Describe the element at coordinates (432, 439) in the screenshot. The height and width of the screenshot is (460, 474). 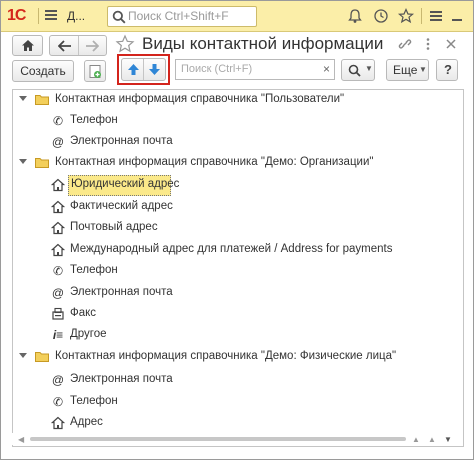
I see `scroll-up-icon: ▲` at that location.